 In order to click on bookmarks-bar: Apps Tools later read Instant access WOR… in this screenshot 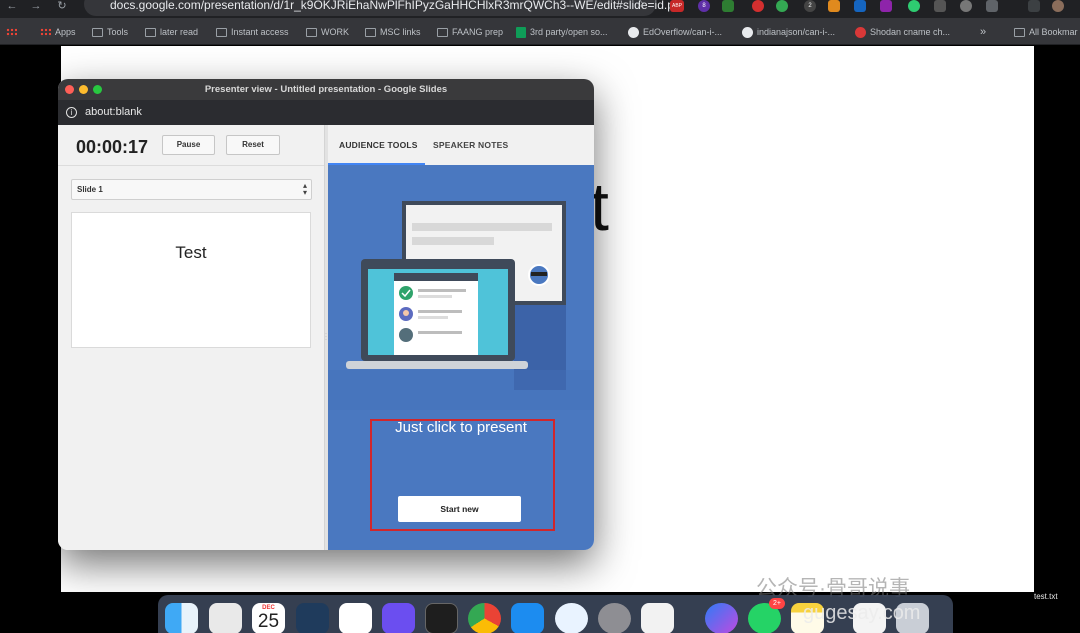, I will do `click(540, 31)`.